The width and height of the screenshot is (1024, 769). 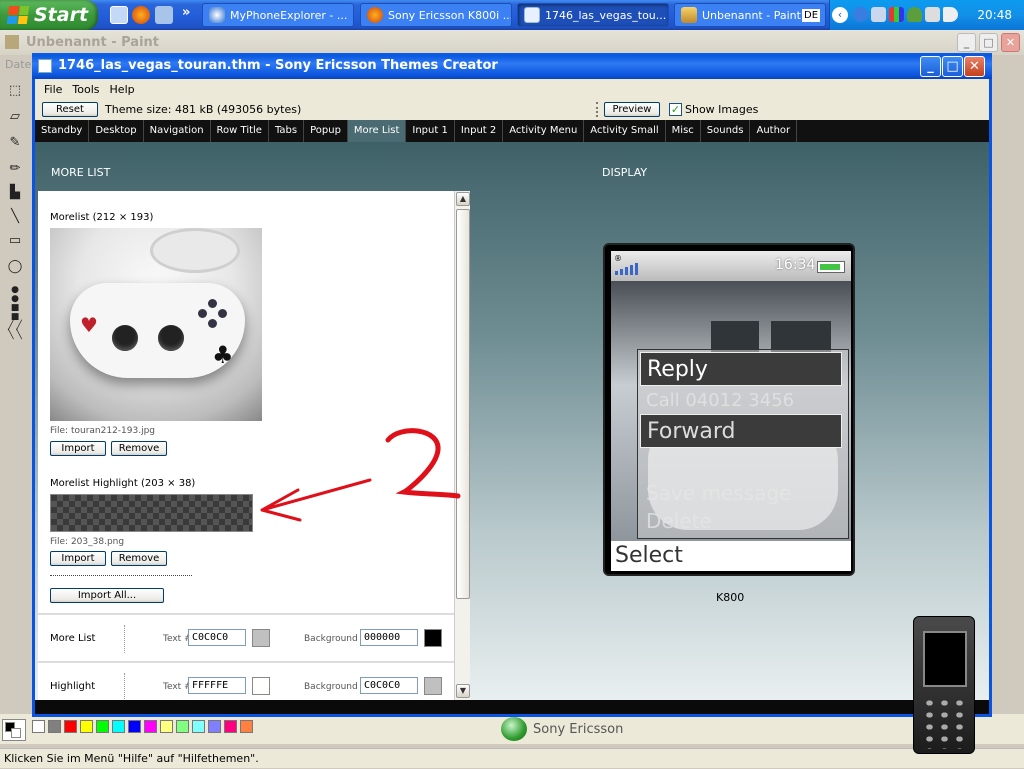 I want to click on morelist-import-button: Import, so click(x=78, y=448).